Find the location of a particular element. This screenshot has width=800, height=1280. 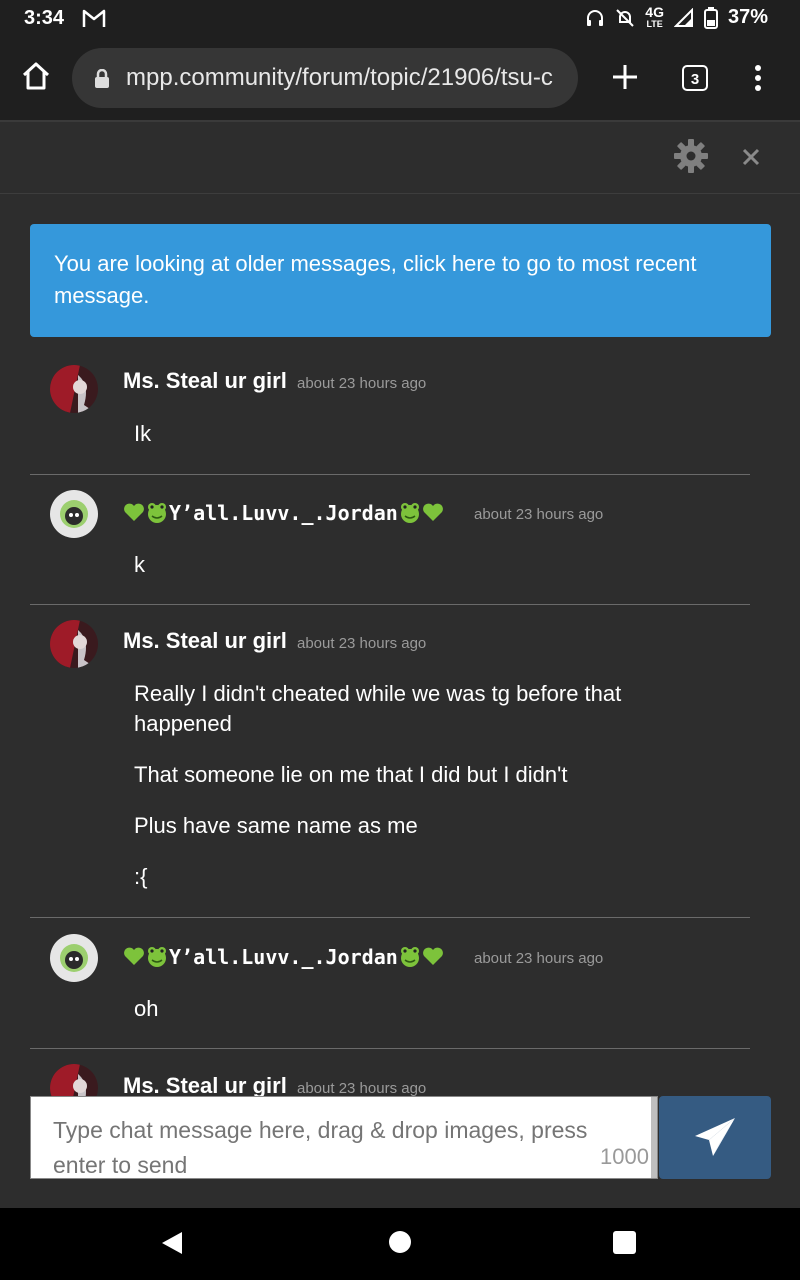

status-icons: 4G LTE 37% is located at coordinates (676, 16).